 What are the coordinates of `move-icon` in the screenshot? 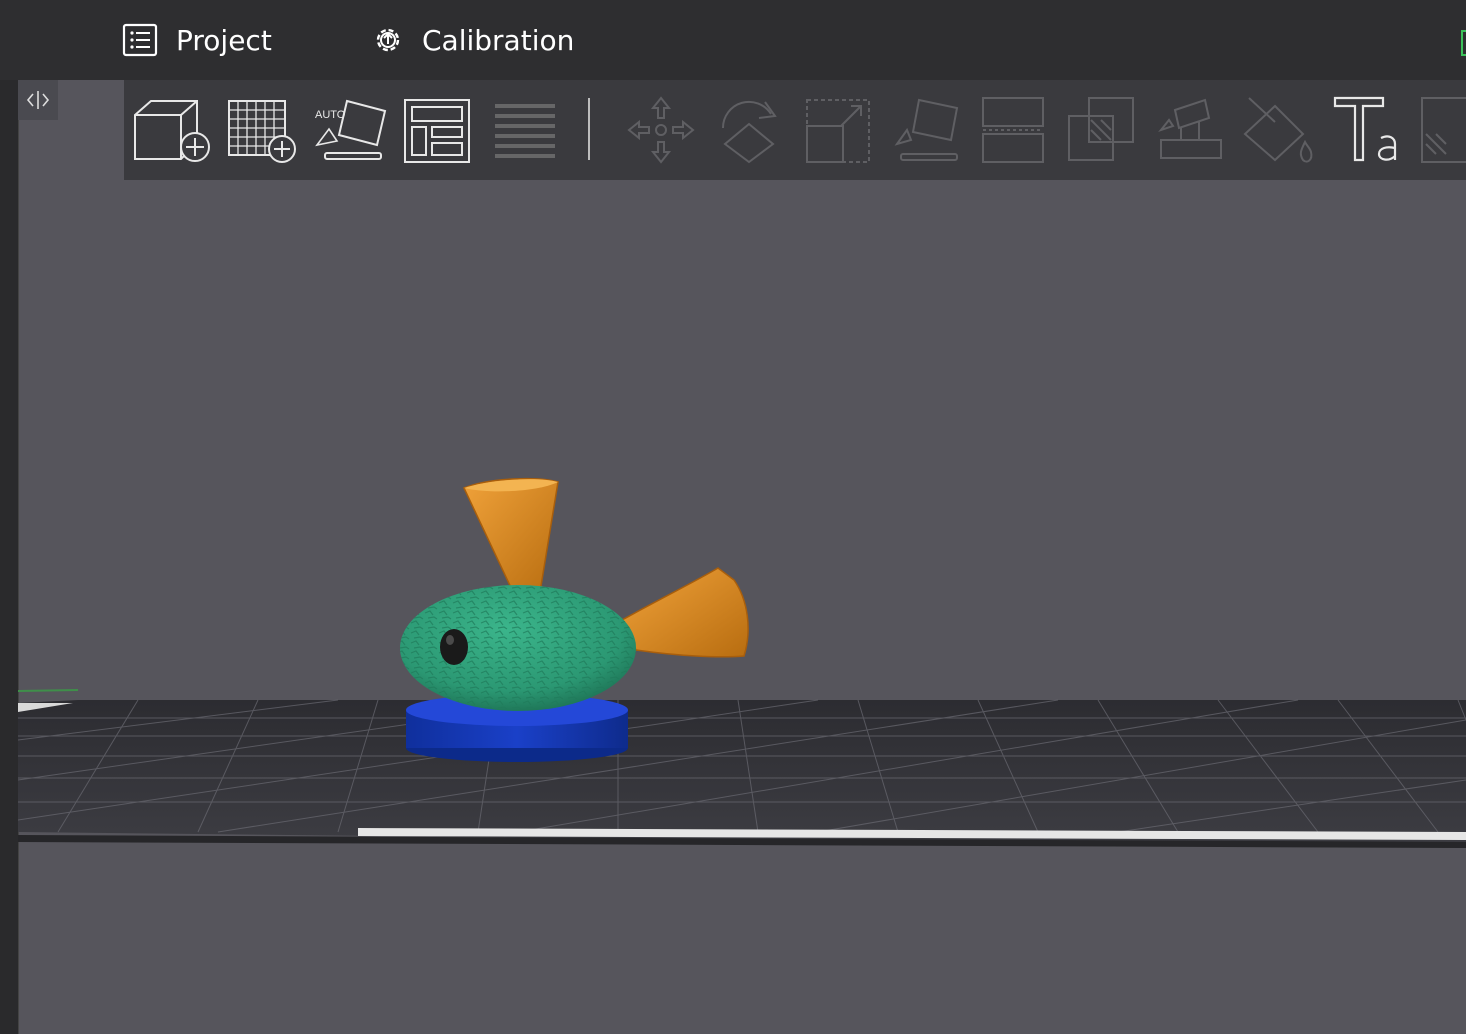 It's located at (661, 130).